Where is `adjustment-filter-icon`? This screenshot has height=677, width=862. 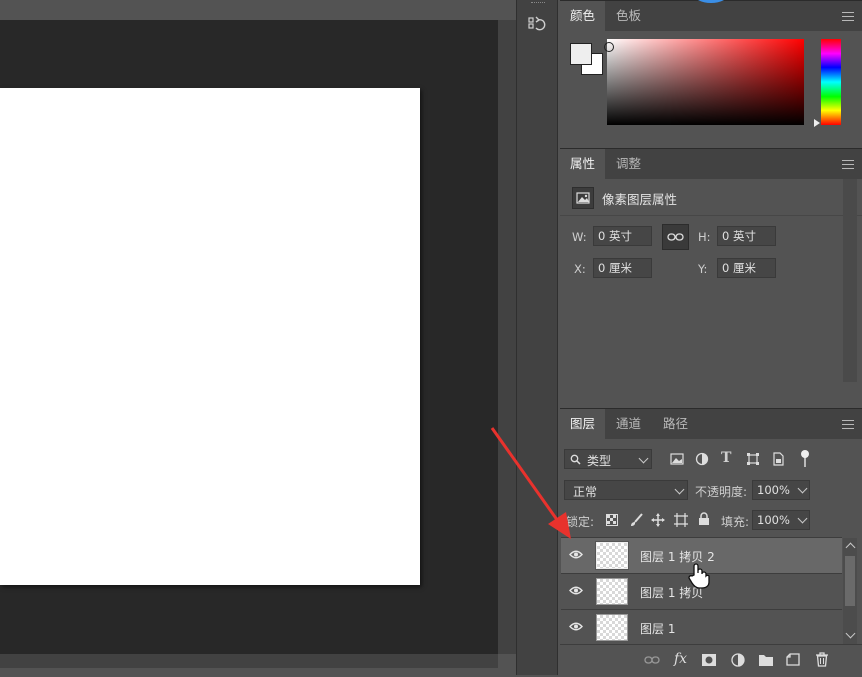 adjustment-filter-icon is located at coordinates (702, 459).